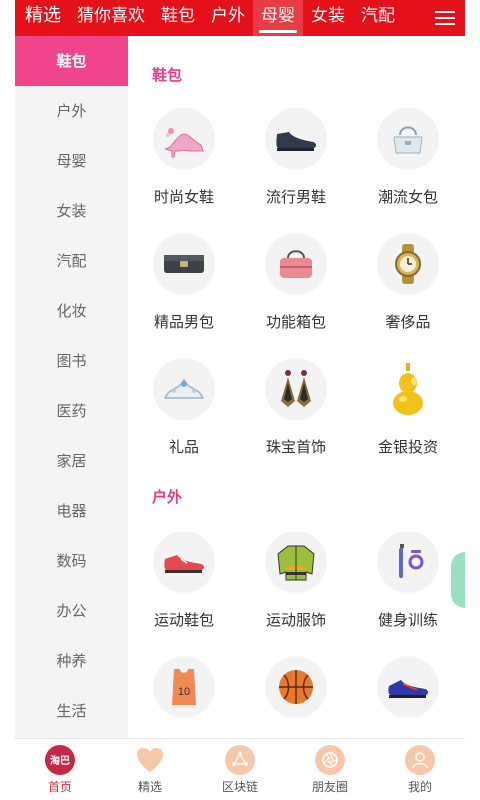  What do you see at coordinates (184, 692) in the screenshot?
I see `jersey-number: 10` at bounding box center [184, 692].